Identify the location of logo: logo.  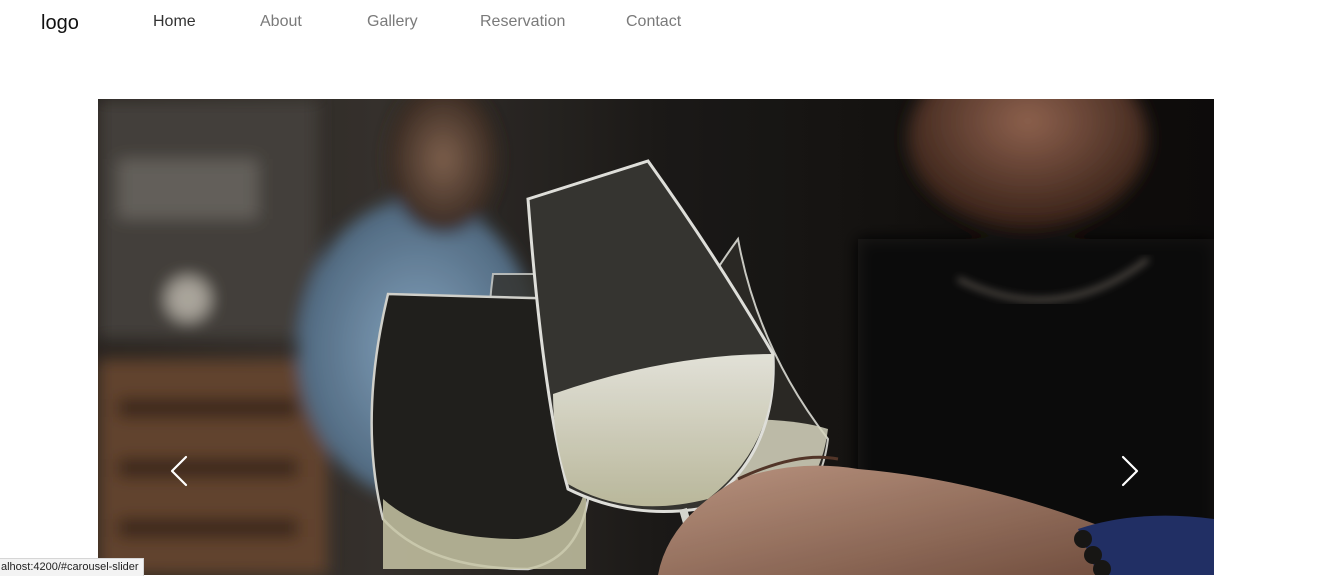
(60, 23).